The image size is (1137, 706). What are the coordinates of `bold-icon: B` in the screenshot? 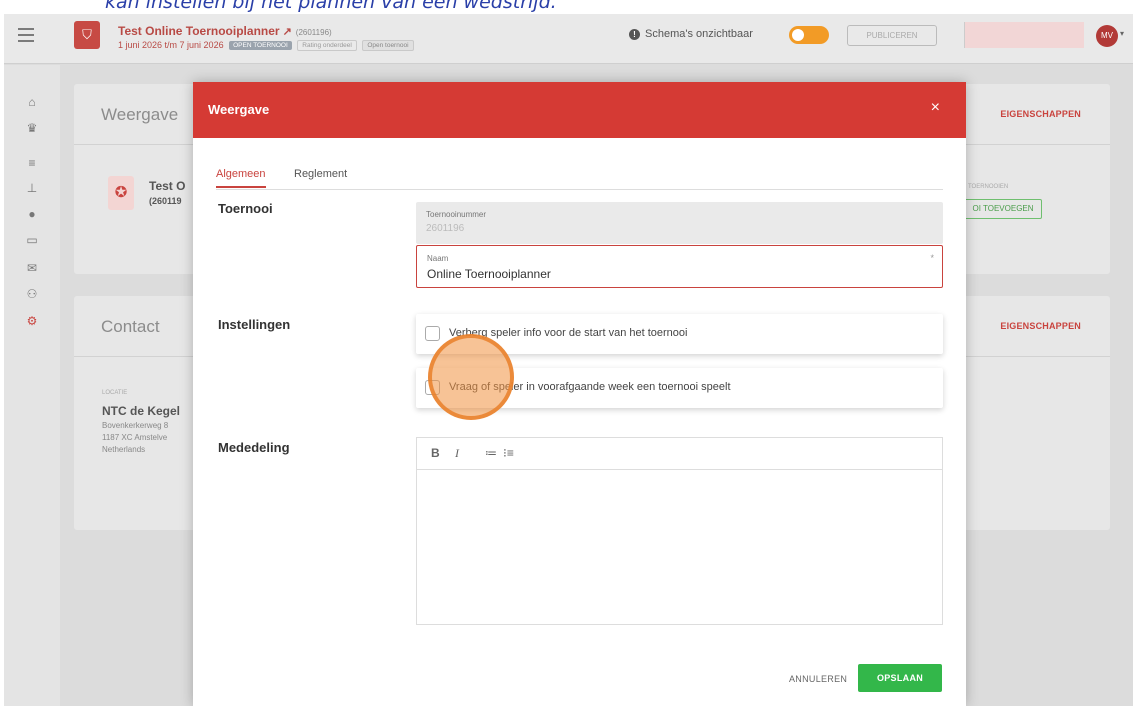 It's located at (435, 453).